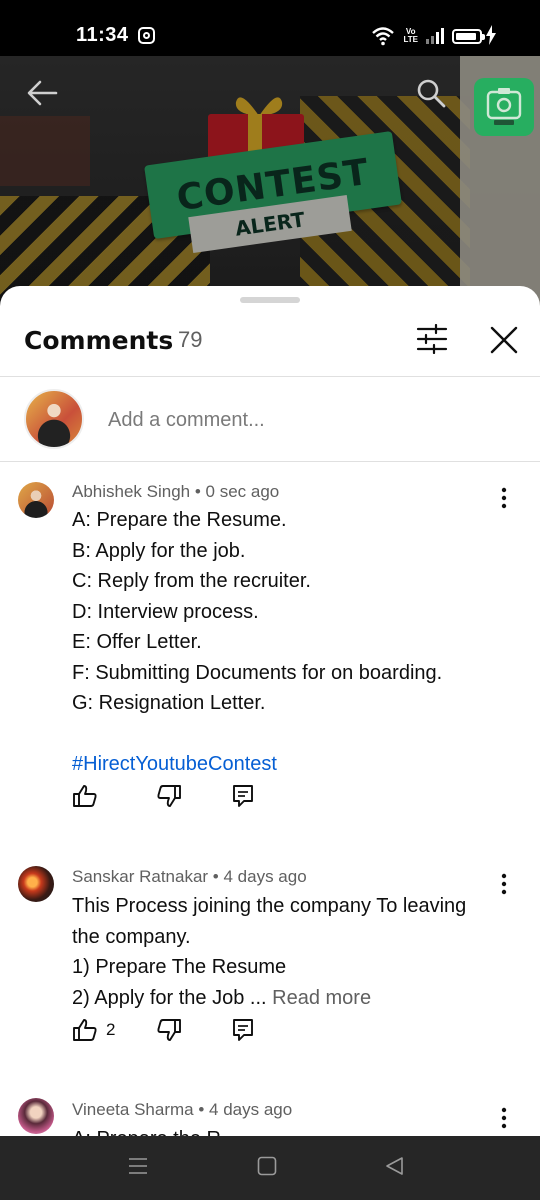 Image resolution: width=540 pixels, height=1200 pixels. What do you see at coordinates (321, 998) in the screenshot?
I see `read-more-link: Read more` at bounding box center [321, 998].